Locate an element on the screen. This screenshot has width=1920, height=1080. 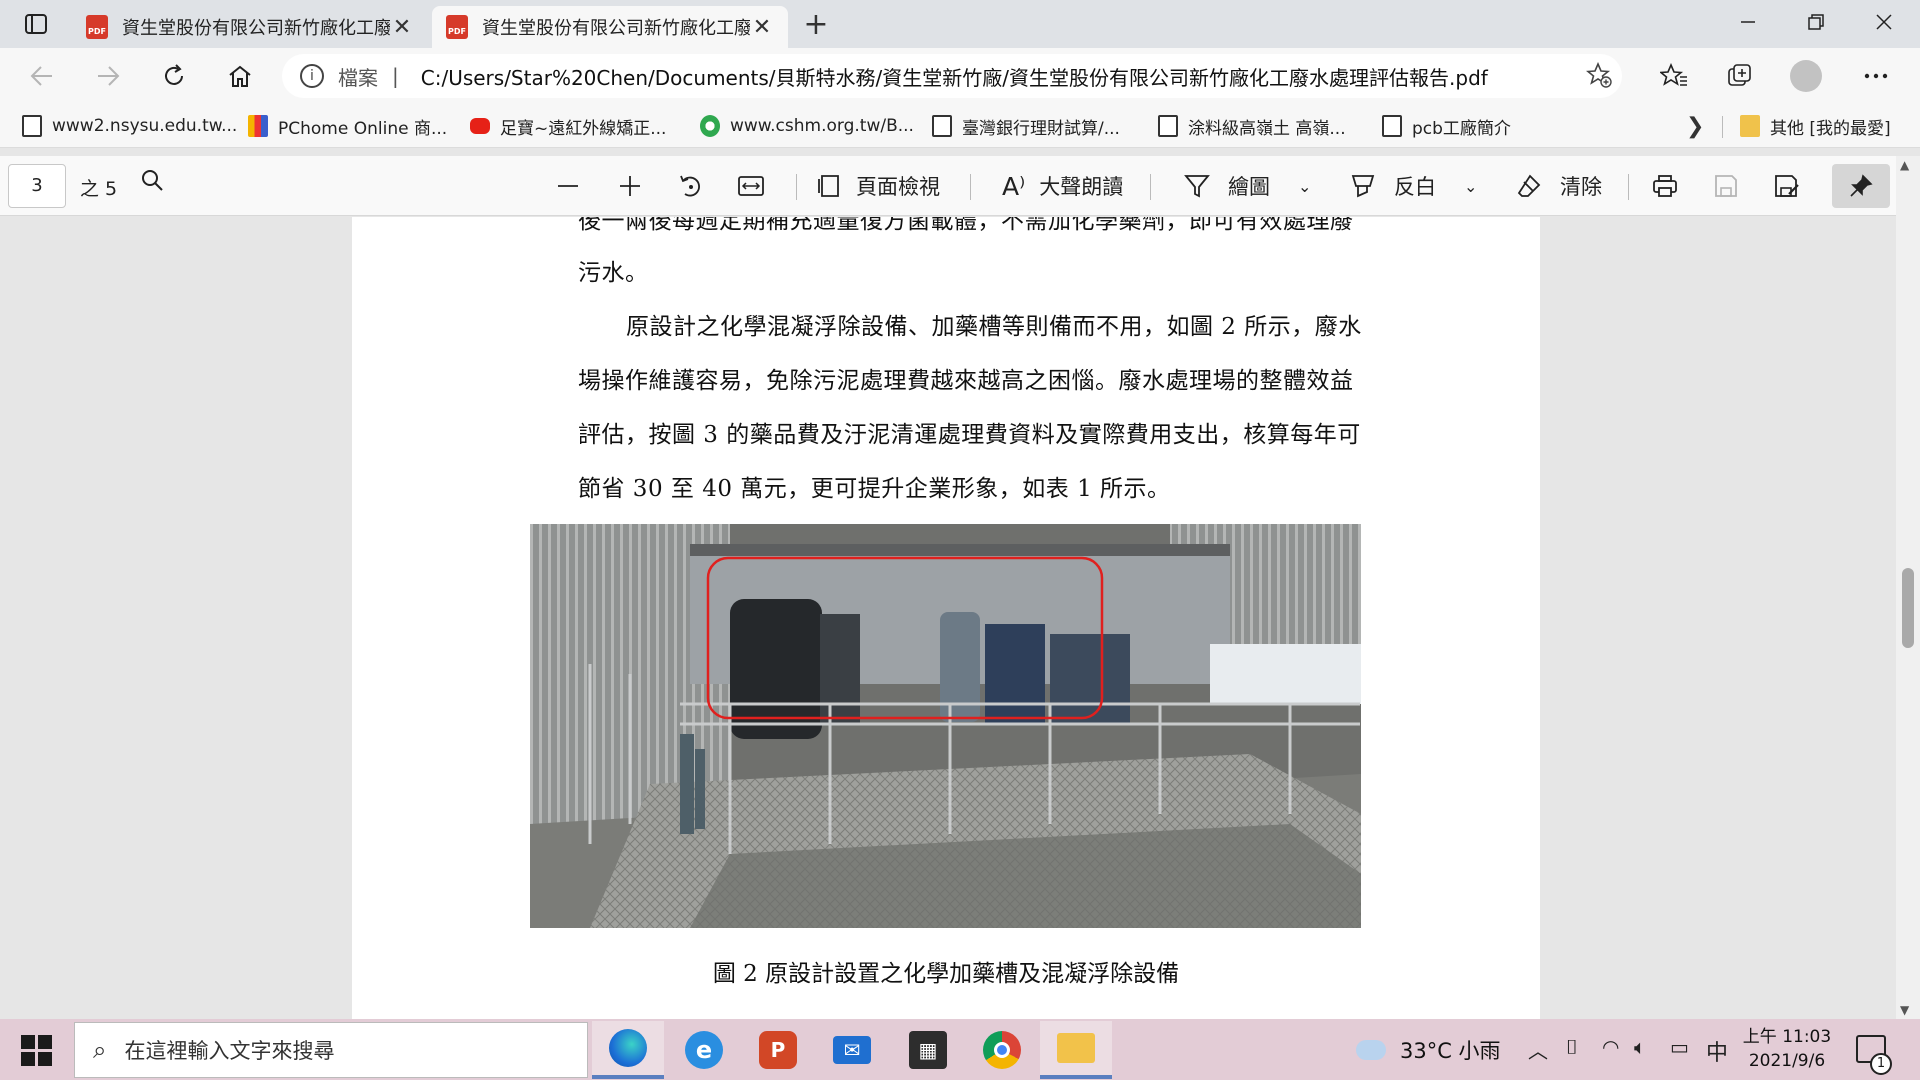
collections-button is located at coordinates (1740, 76).